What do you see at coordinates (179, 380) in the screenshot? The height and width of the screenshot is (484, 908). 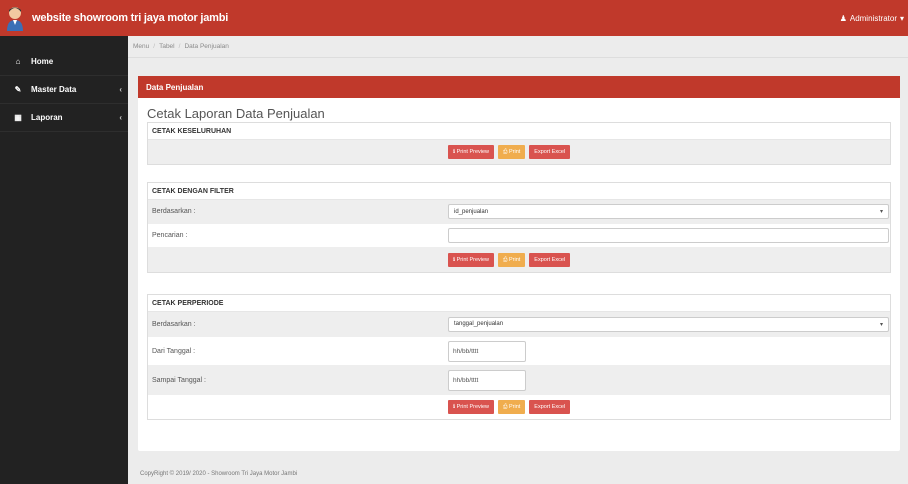 I see `to-date-label: Sampai Tanggal :` at bounding box center [179, 380].